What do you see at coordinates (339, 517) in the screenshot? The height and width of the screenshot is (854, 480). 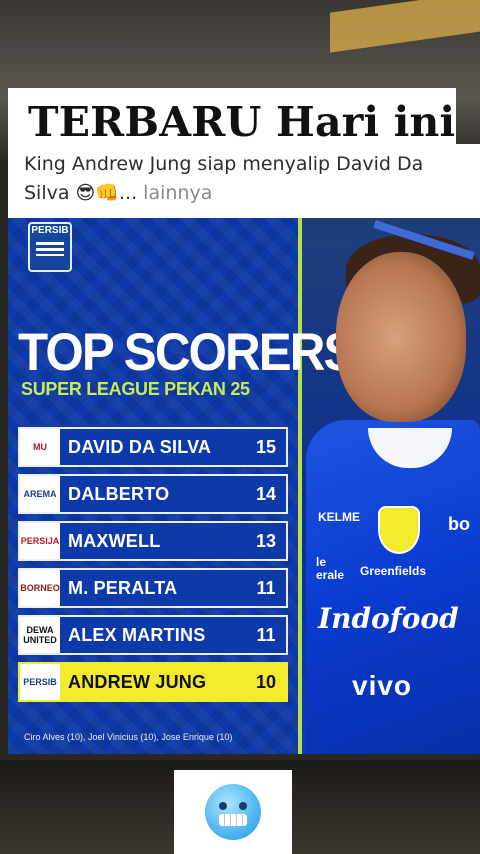 I see `sponsor-kelme: KELME` at bounding box center [339, 517].